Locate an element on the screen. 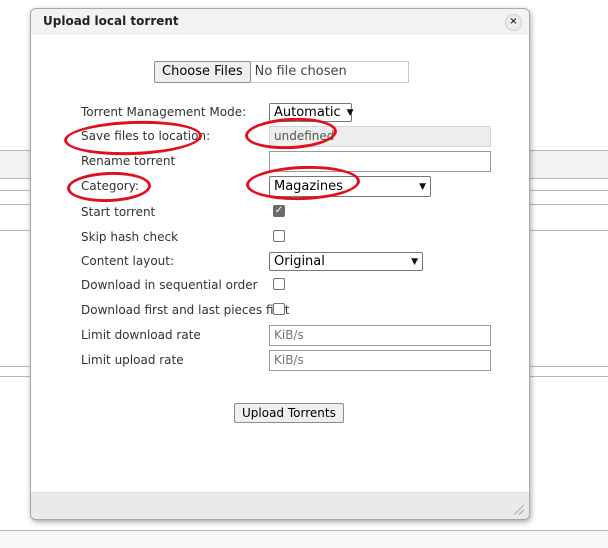 The height and width of the screenshot is (548, 608). select-value: Automatic is located at coordinates (307, 112).